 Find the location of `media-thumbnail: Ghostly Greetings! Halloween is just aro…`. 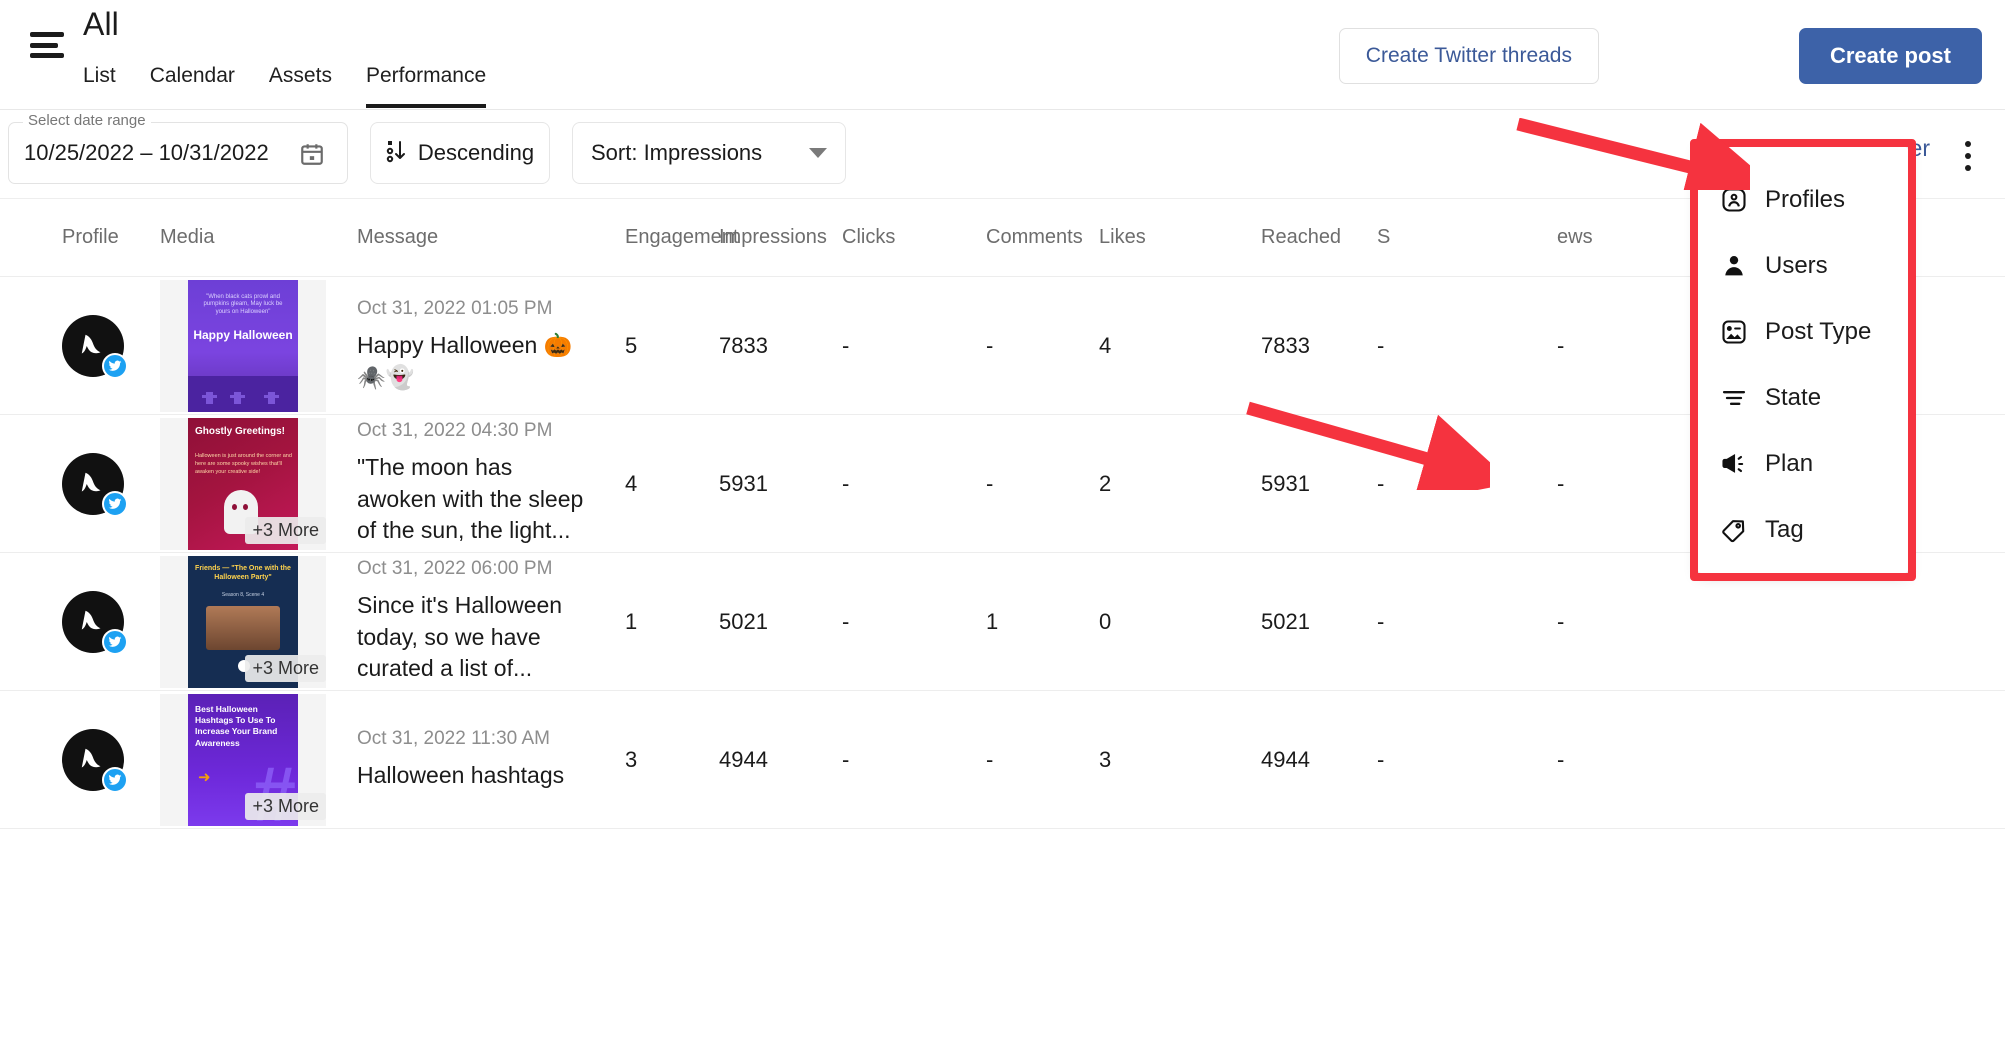

media-thumbnail: Ghostly Greetings! Halloween is just aro… is located at coordinates (243, 483).